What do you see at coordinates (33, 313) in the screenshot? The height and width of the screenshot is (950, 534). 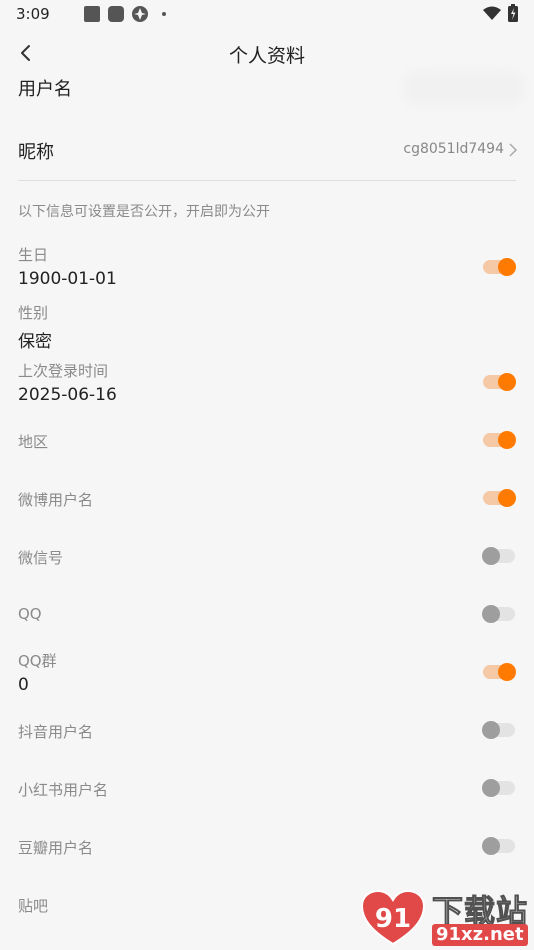 I see `field-label: 性别` at bounding box center [33, 313].